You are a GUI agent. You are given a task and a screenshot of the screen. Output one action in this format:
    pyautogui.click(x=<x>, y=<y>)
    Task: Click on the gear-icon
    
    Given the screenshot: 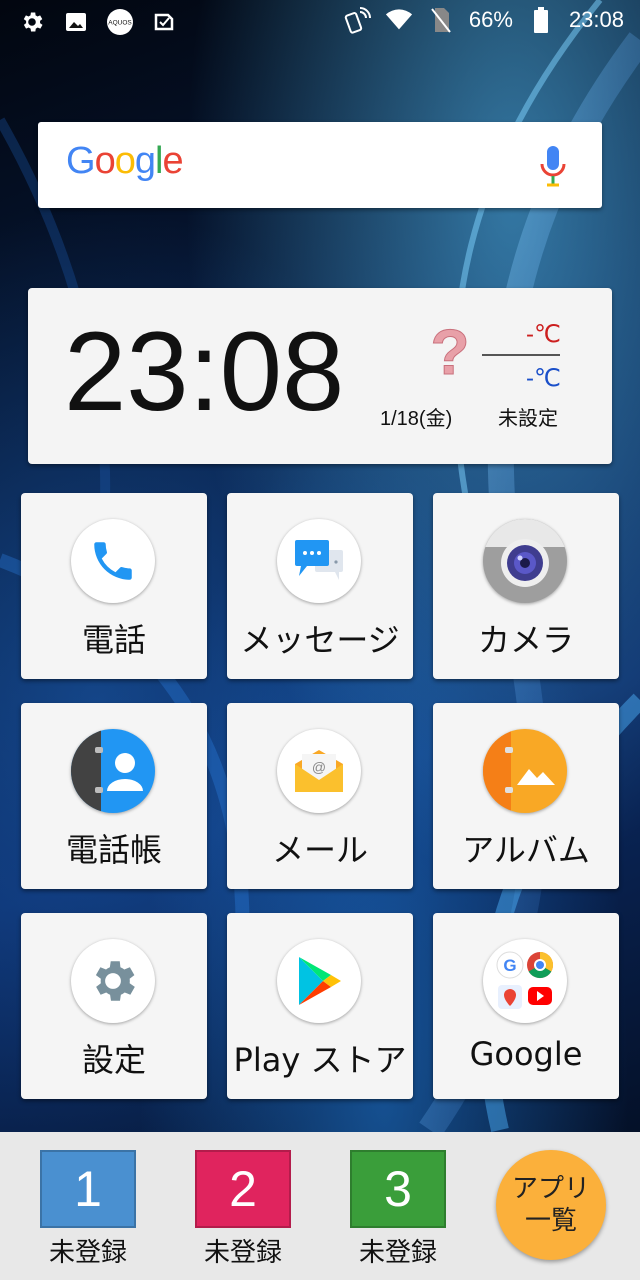 What is the action you would take?
    pyautogui.click(x=32, y=22)
    